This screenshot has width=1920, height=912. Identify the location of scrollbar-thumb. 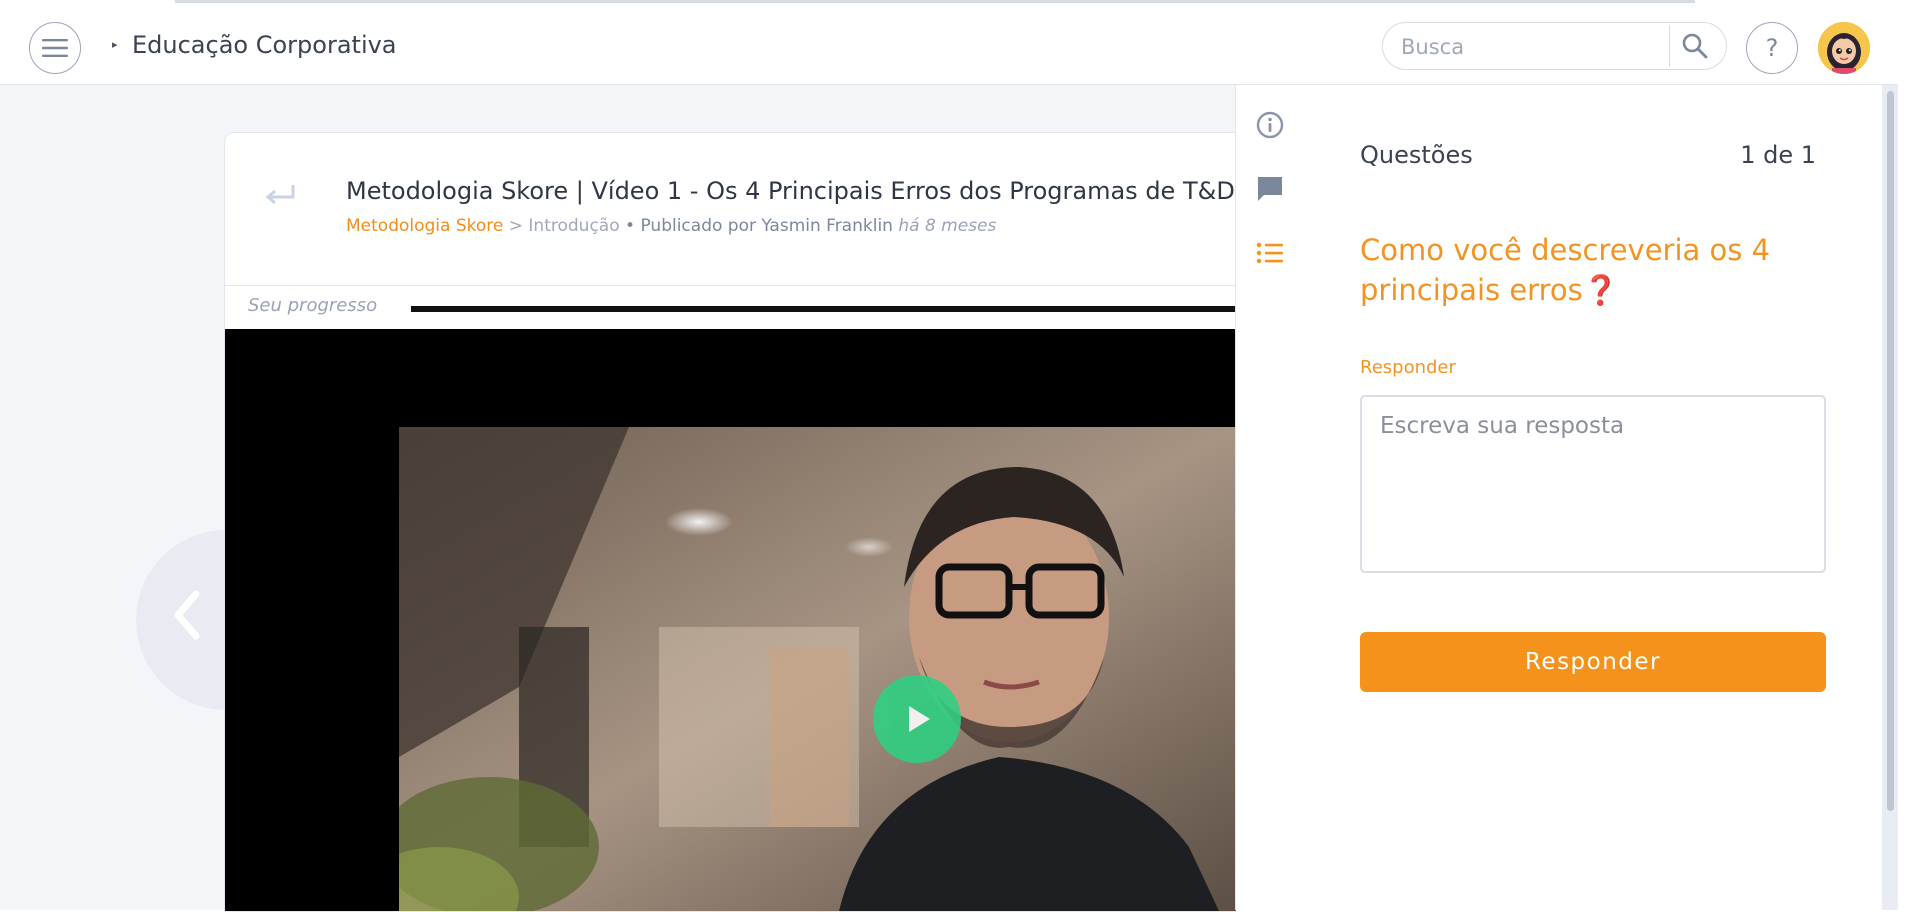
(1890, 451).